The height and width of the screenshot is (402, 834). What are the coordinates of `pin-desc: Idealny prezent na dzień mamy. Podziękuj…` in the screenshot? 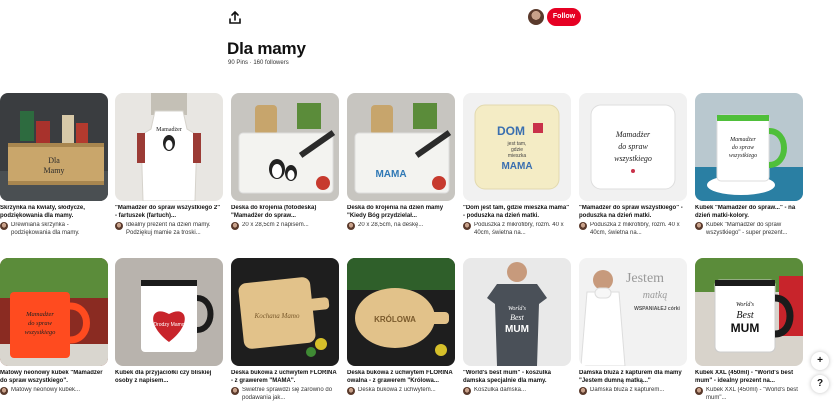 It's located at (168, 229).